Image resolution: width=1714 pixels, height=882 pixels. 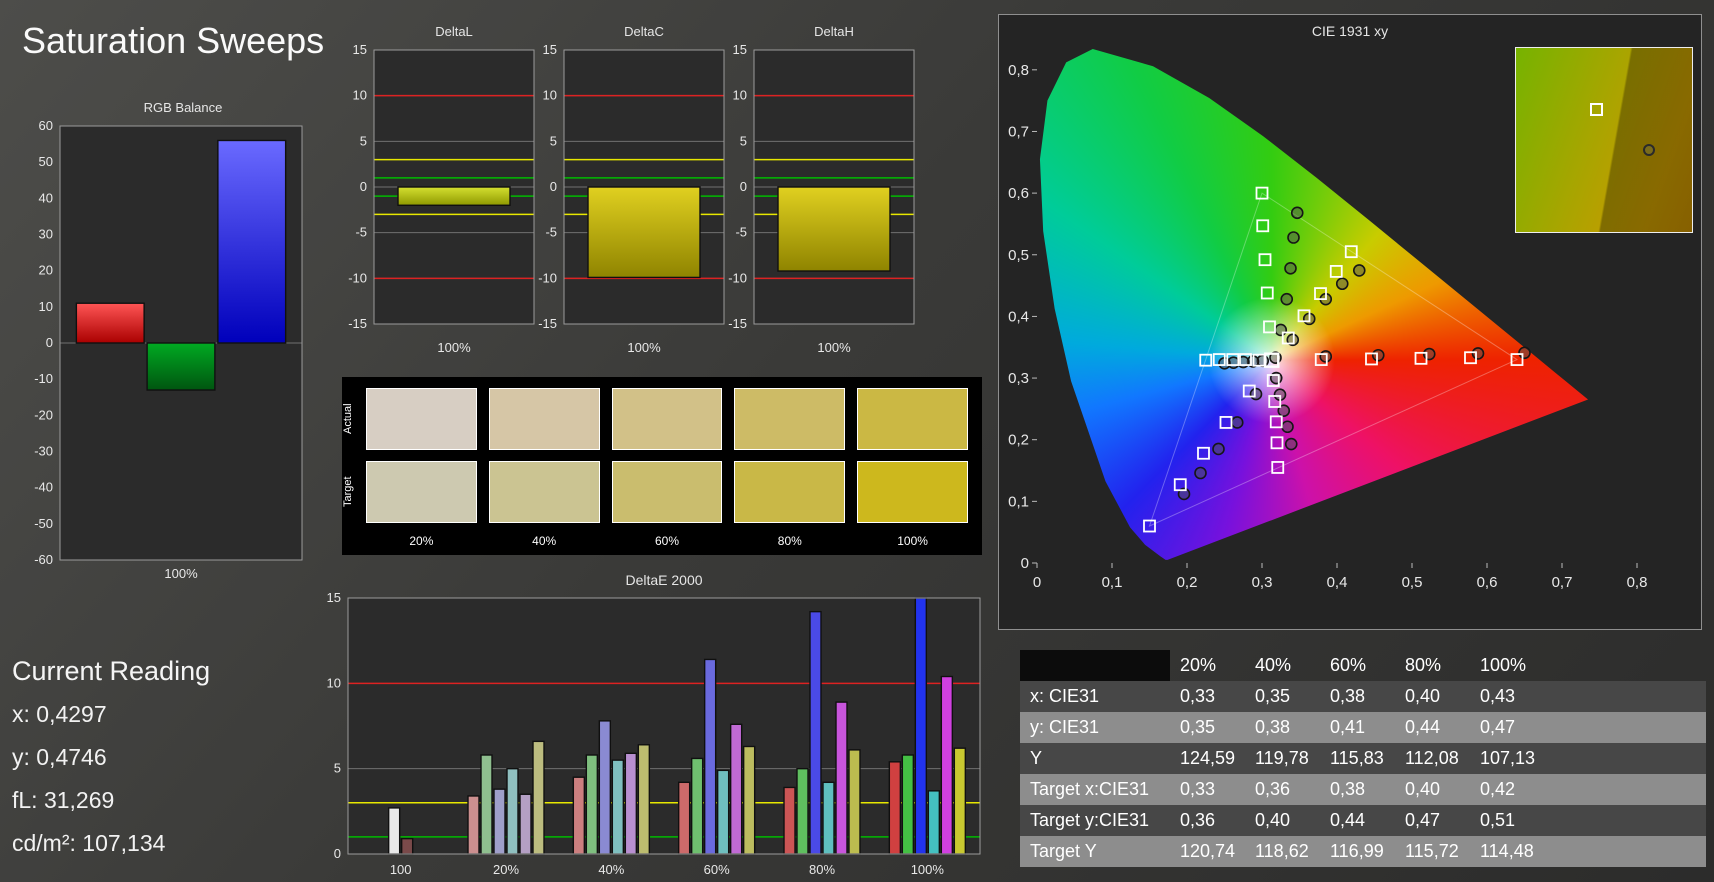 What do you see at coordinates (1363, 696) in the screenshot?
I see `table-row: x: CIE31 0,33 0,35 0,38 0,40 0,43` at bounding box center [1363, 696].